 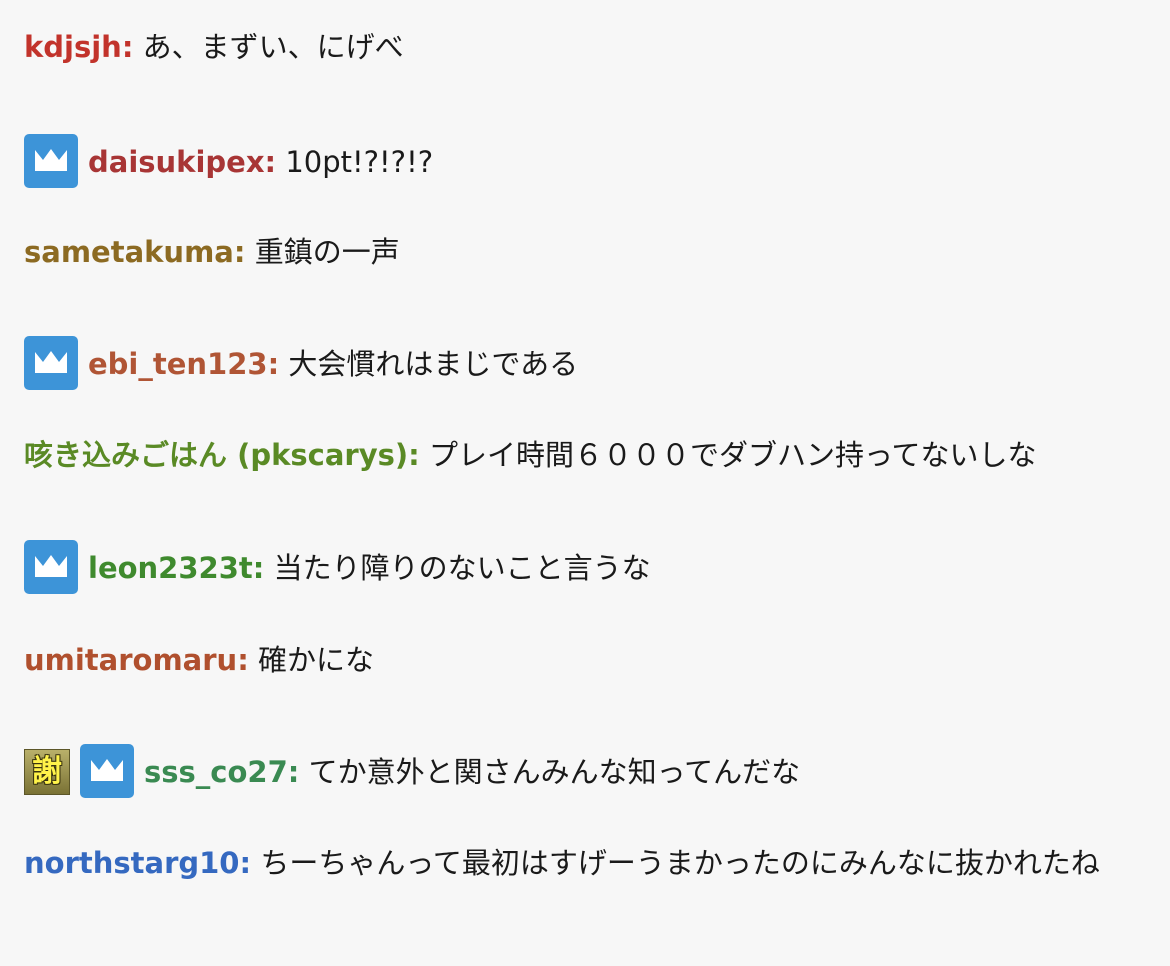 I want to click on chat-username: ebi_ten123:, so click(x=183, y=364).